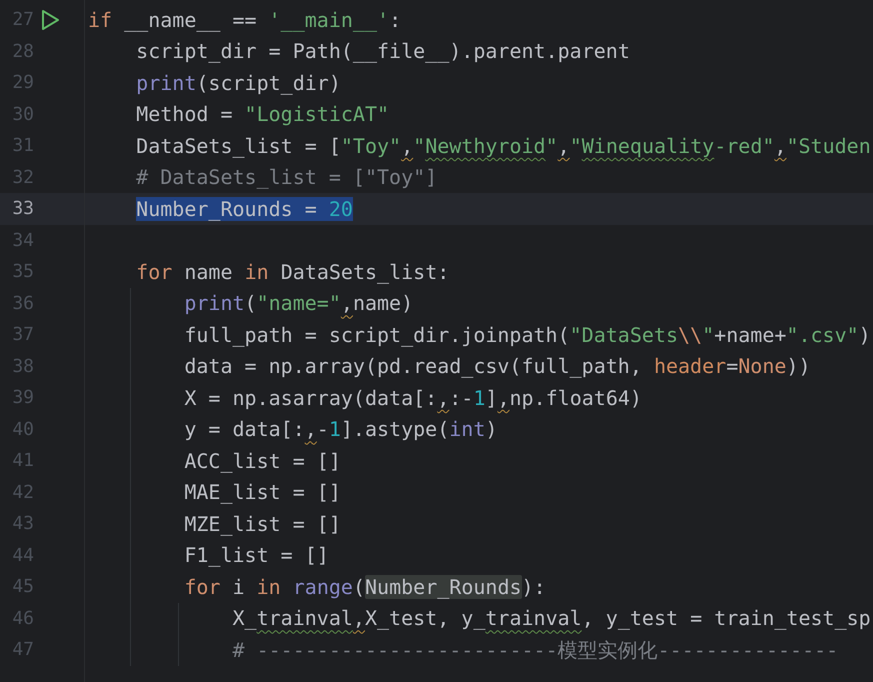  I want to click on code-line: print(script_dir), so click(238, 83).